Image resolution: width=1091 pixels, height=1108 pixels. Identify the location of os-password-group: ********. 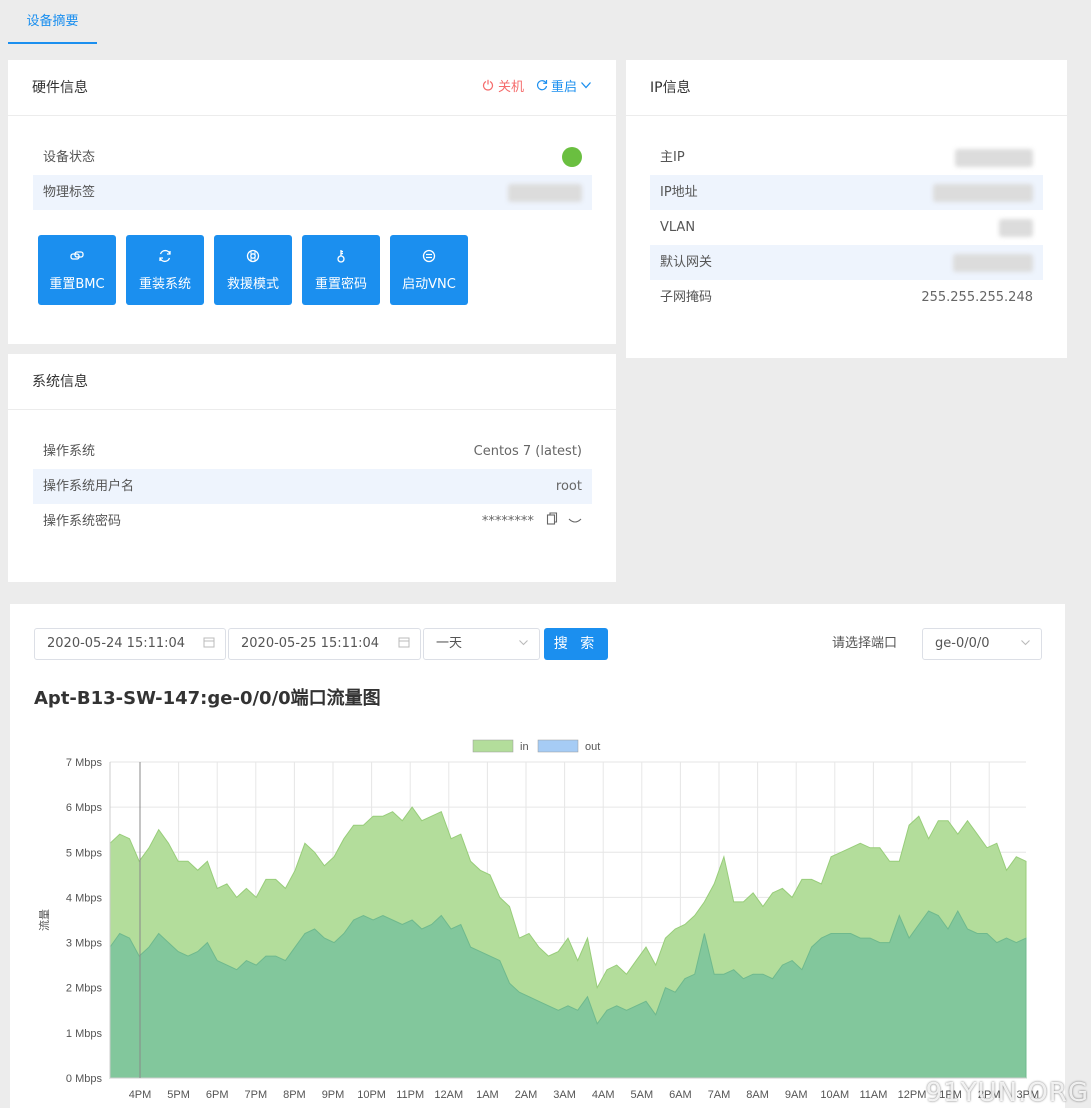
(532, 521).